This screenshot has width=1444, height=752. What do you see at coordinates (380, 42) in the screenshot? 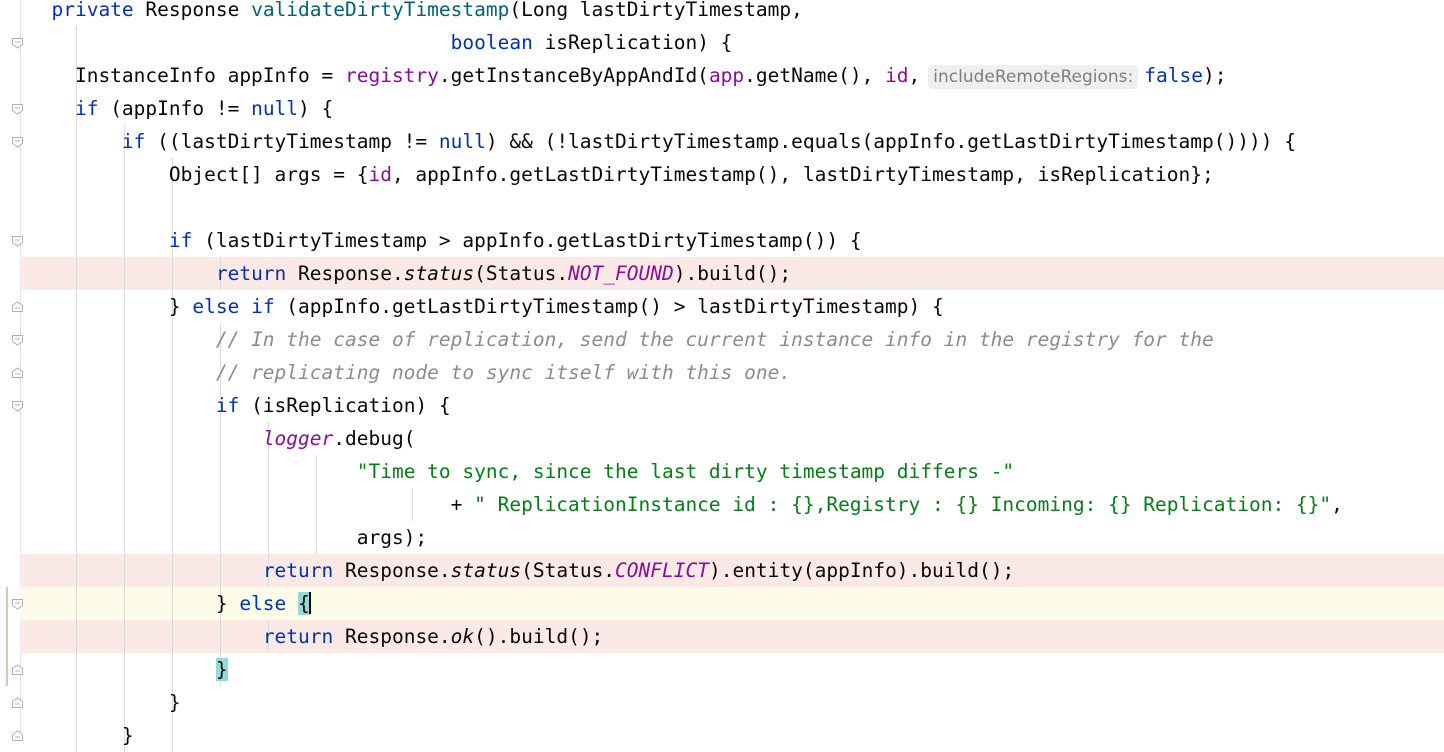
I see `code-line: boolean isReplication) {` at bounding box center [380, 42].